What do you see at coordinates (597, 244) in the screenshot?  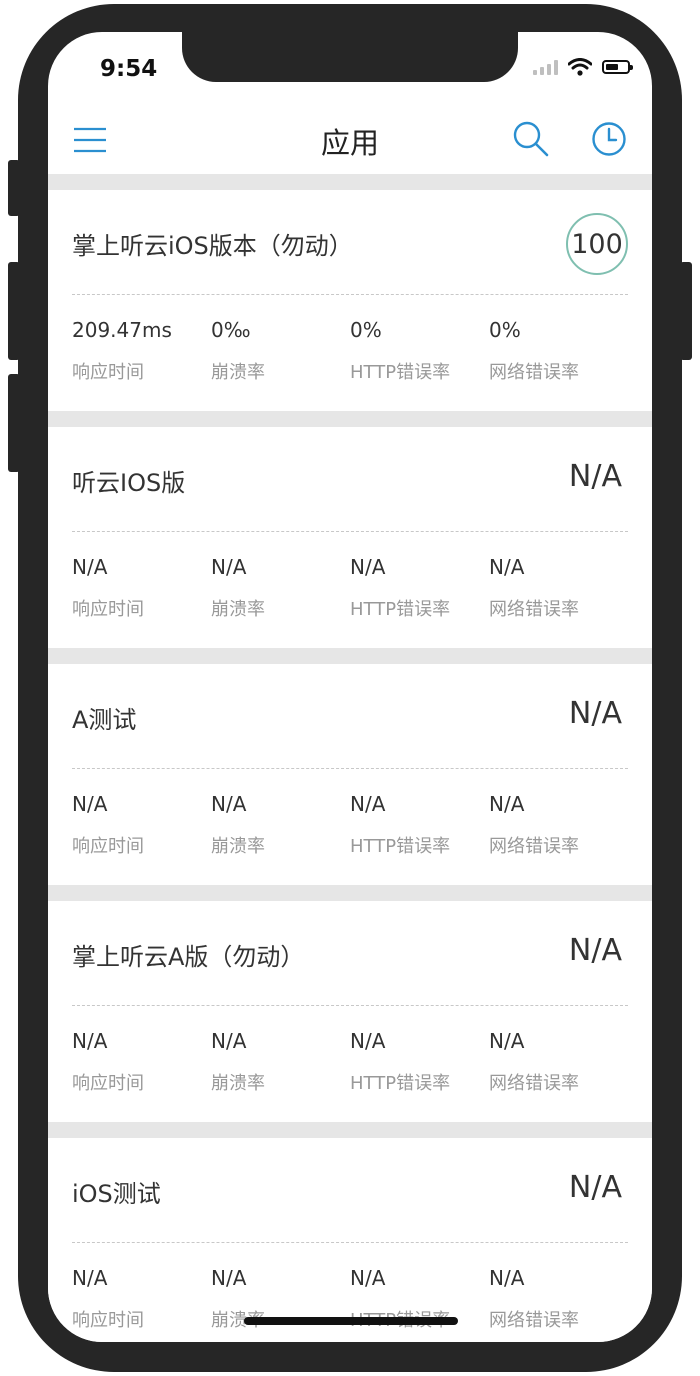 I see `app-score: 100` at bounding box center [597, 244].